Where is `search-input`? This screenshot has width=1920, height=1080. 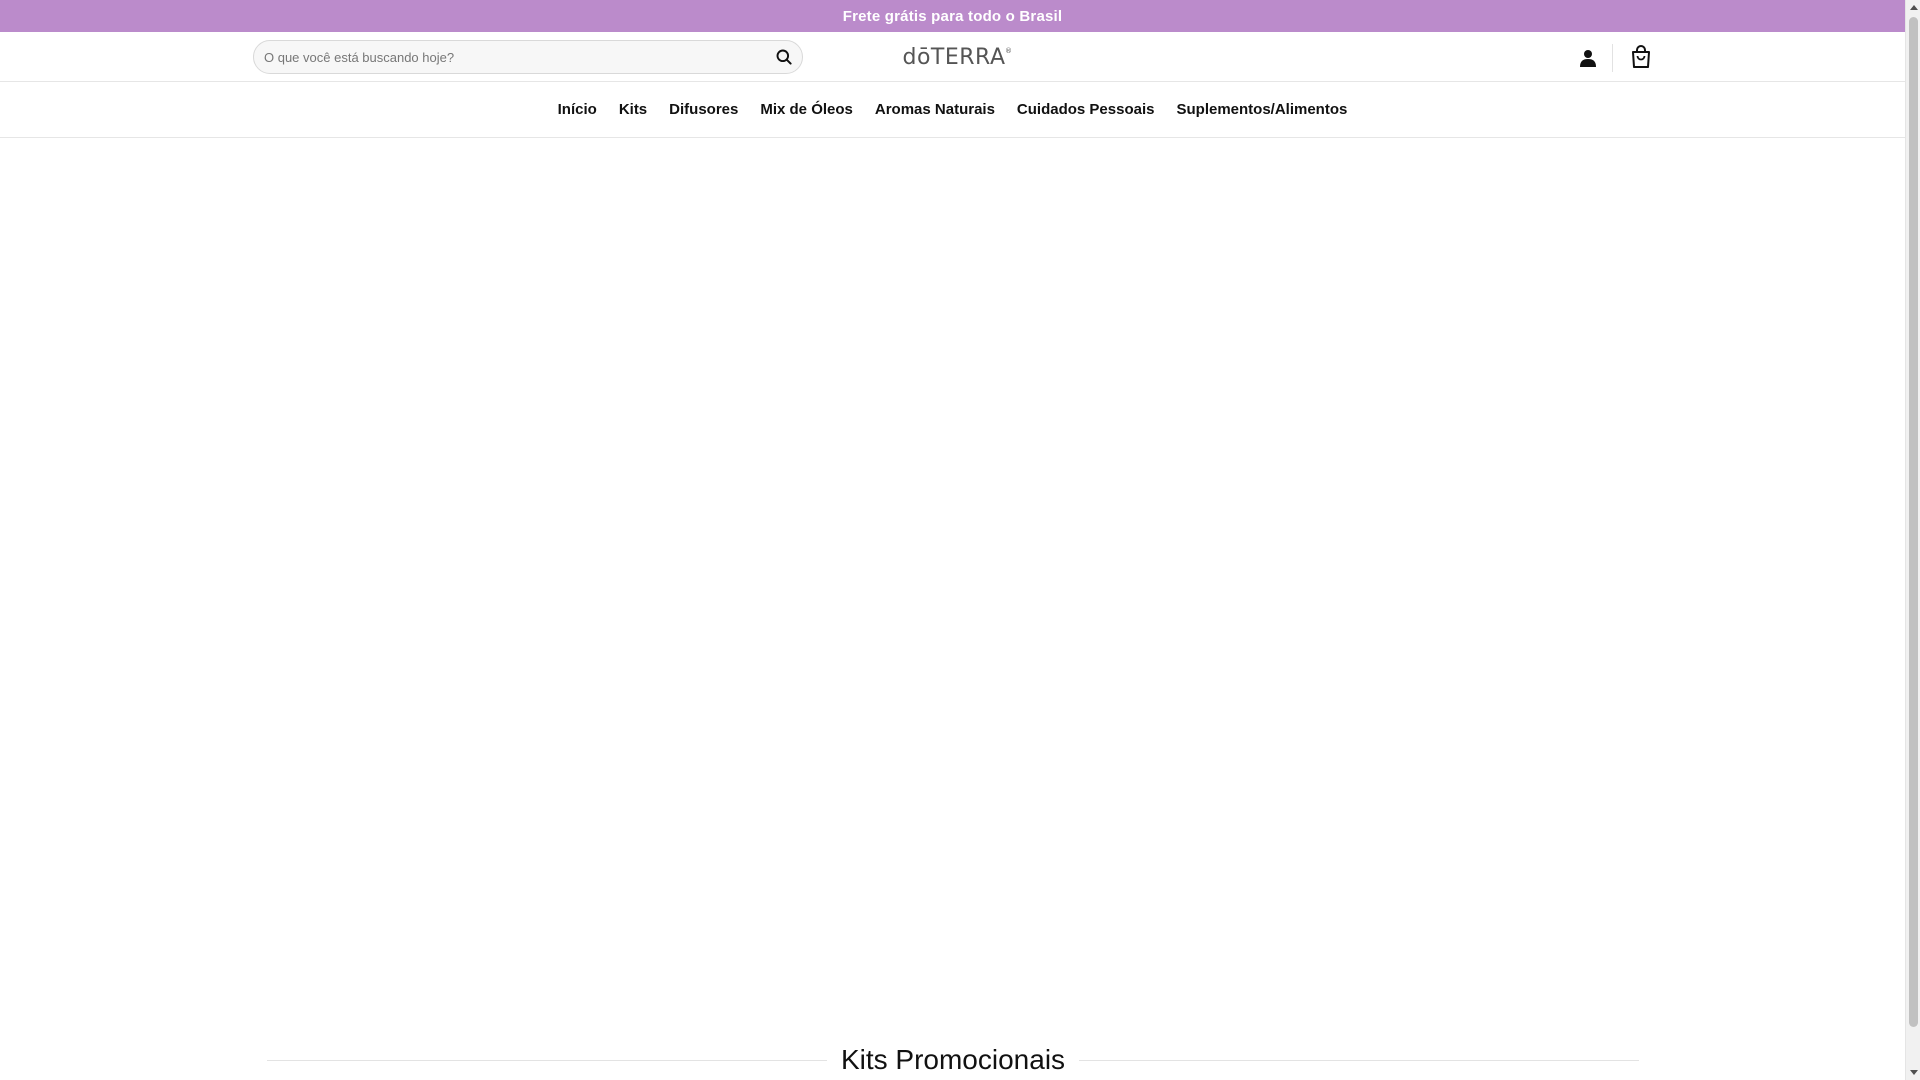 search-input is located at coordinates (510, 57).